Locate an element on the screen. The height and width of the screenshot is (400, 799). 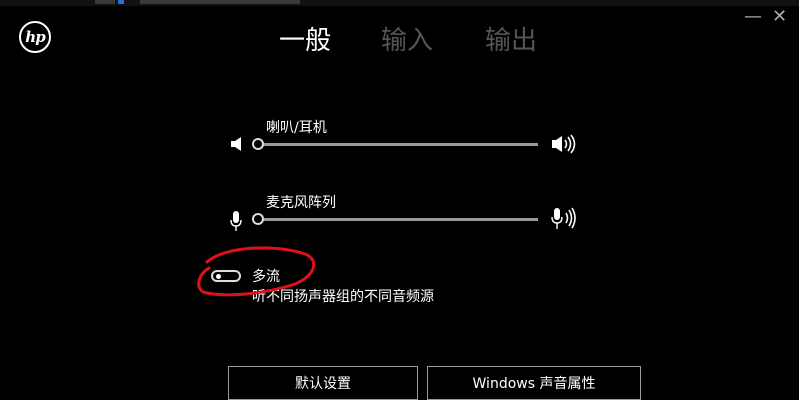
microphone-label: 麦克风阵列 is located at coordinates (301, 203).